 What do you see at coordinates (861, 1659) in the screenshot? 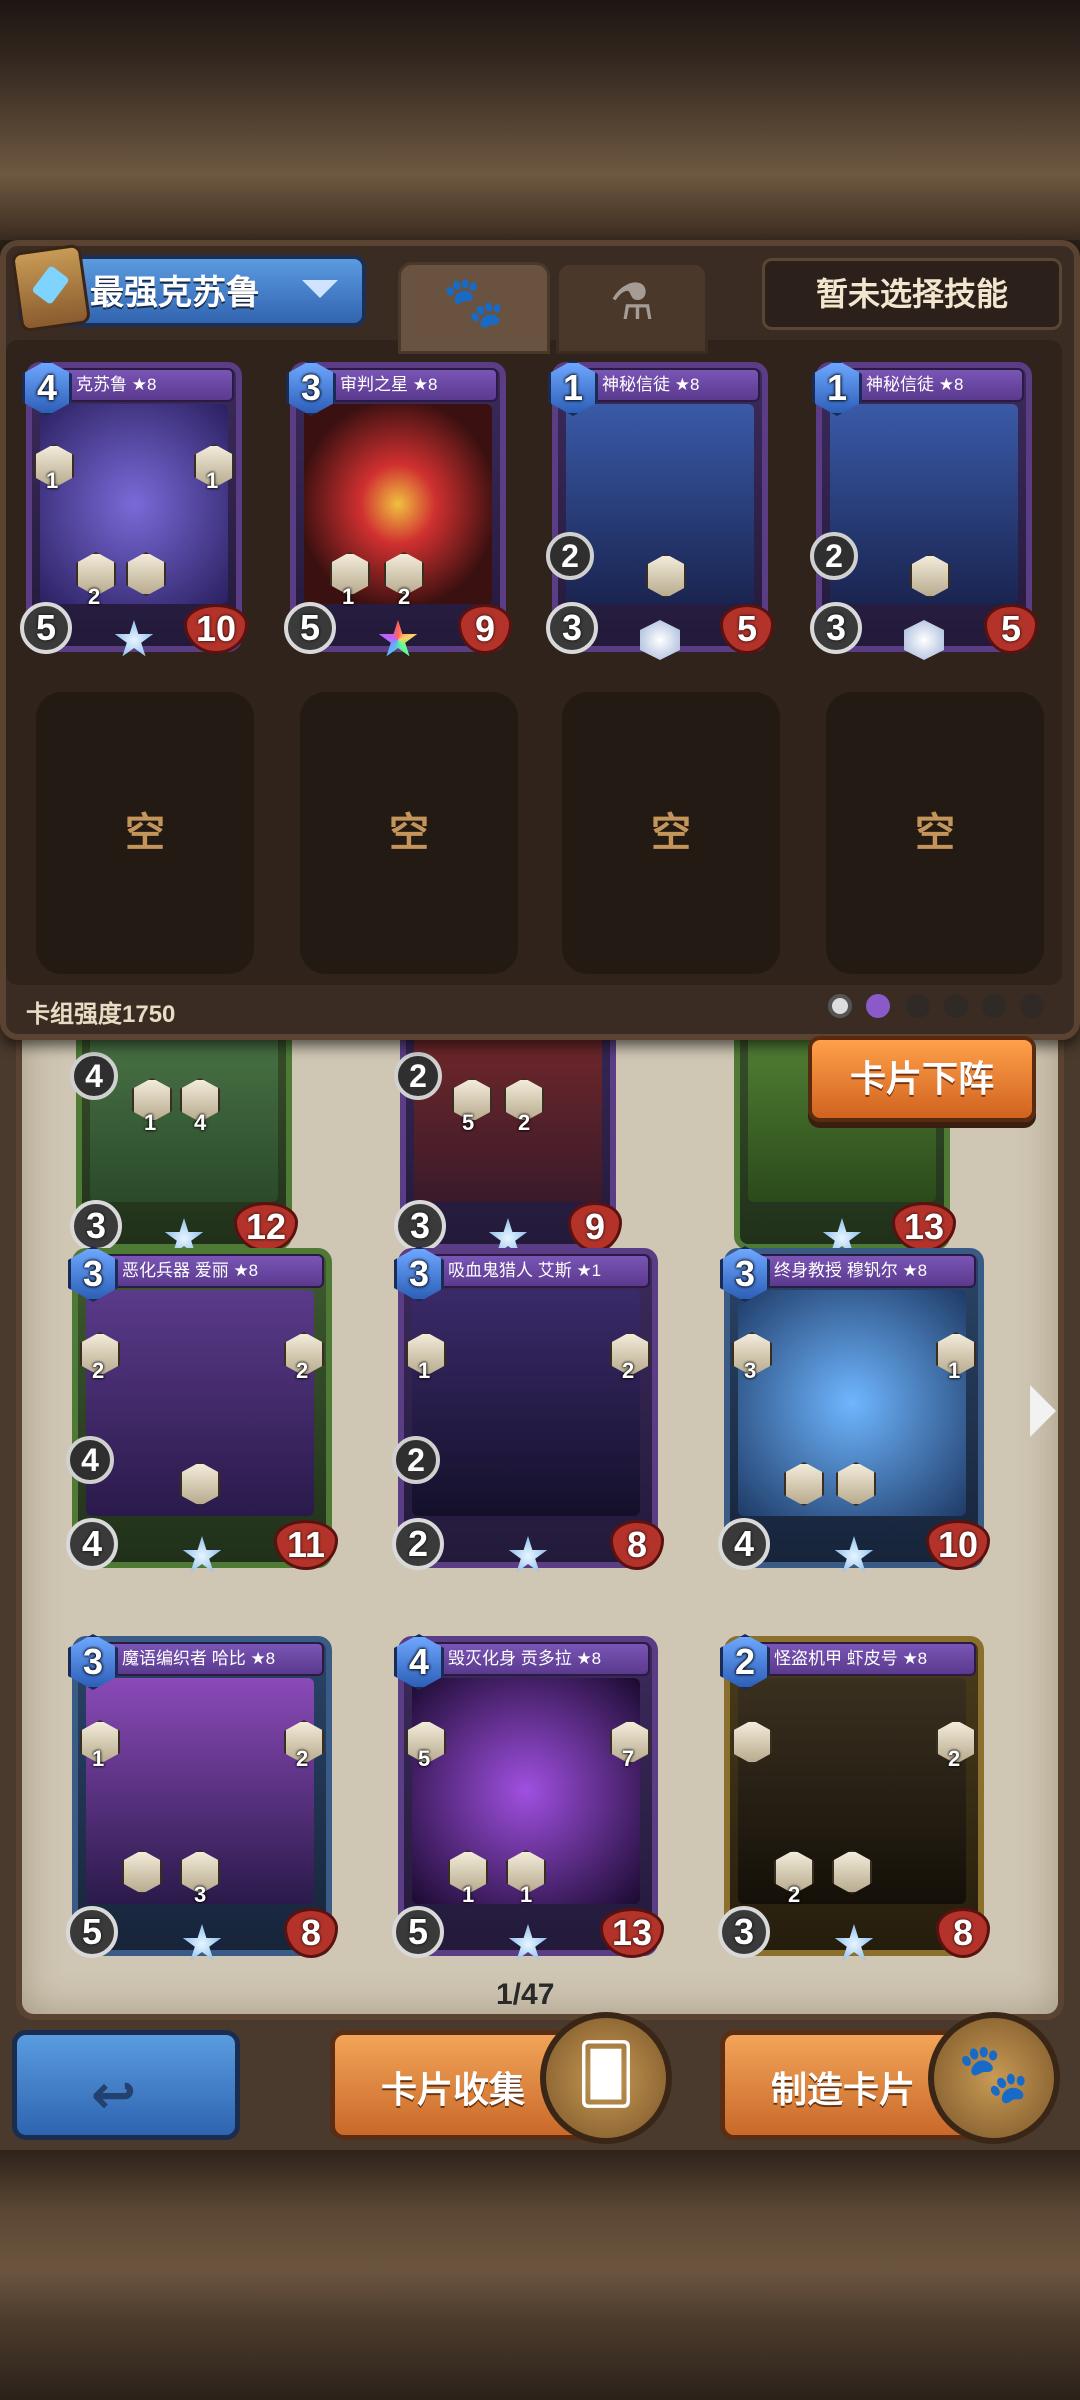
I see `card-name-banner: 怪盗机甲 虾皮号 ★8` at bounding box center [861, 1659].